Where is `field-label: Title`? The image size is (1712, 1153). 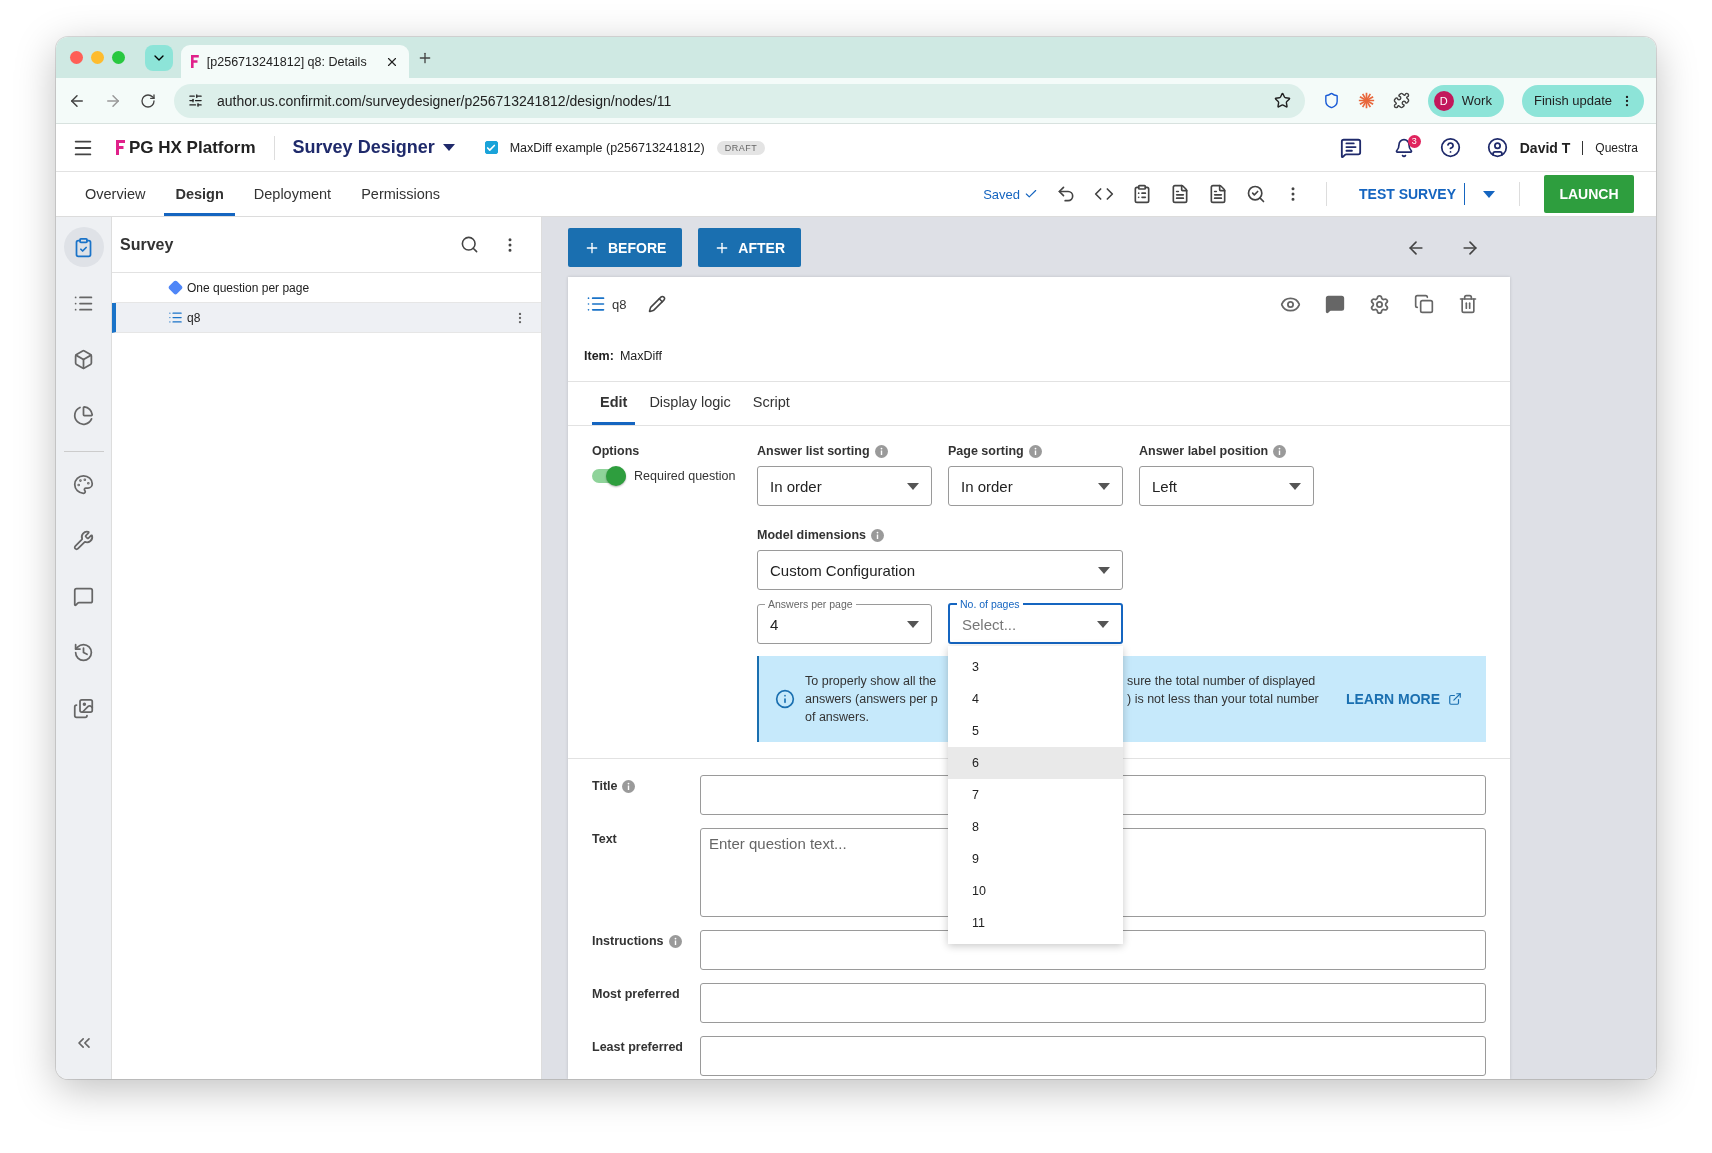
field-label: Title is located at coordinates (605, 786).